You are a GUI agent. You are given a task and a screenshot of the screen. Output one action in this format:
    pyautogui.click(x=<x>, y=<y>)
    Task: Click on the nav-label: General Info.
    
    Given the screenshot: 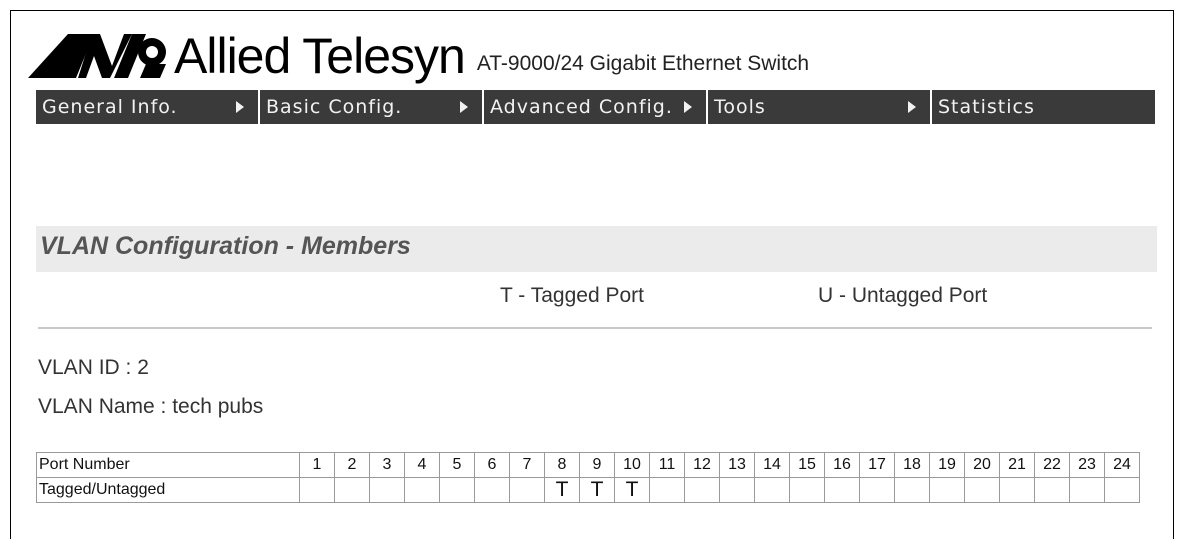 What is the action you would take?
    pyautogui.click(x=110, y=107)
    